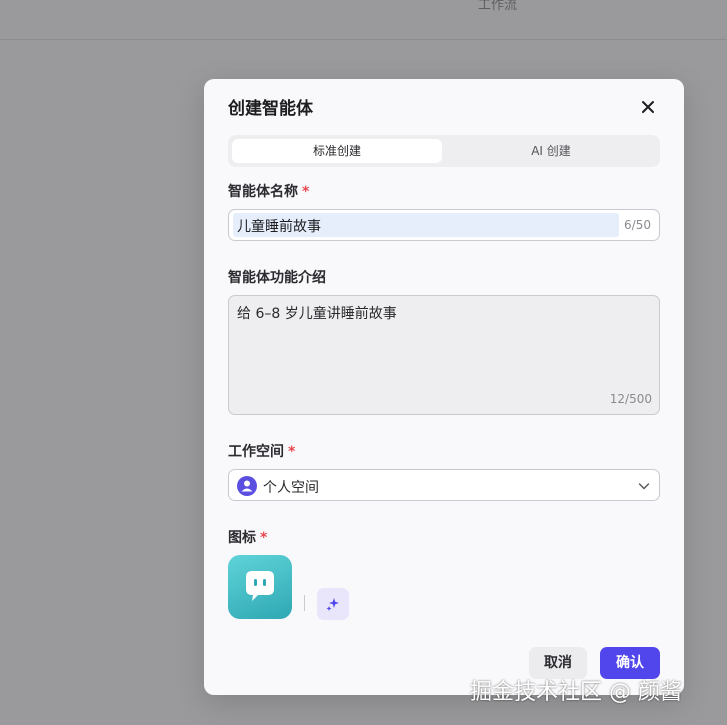  Describe the element at coordinates (277, 278) in the screenshot. I see `agent-description-label: 智能体功能介绍` at that location.